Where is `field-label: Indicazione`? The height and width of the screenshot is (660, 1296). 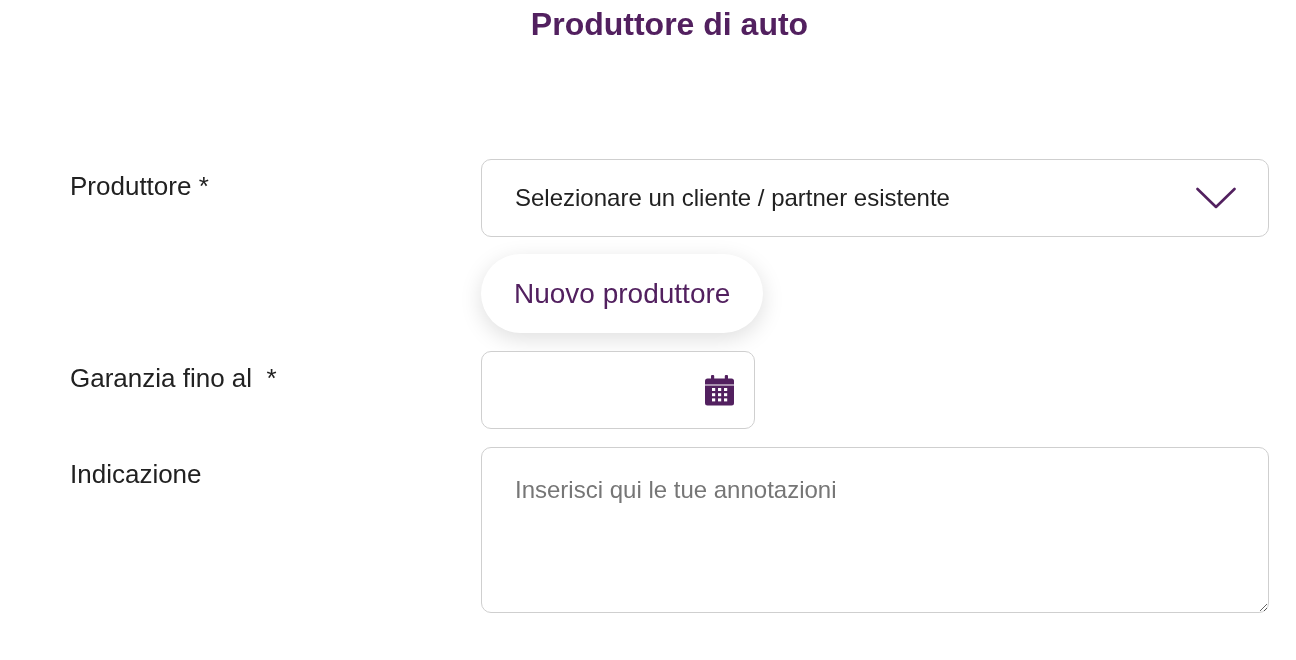 field-label: Indicazione is located at coordinates (136, 474).